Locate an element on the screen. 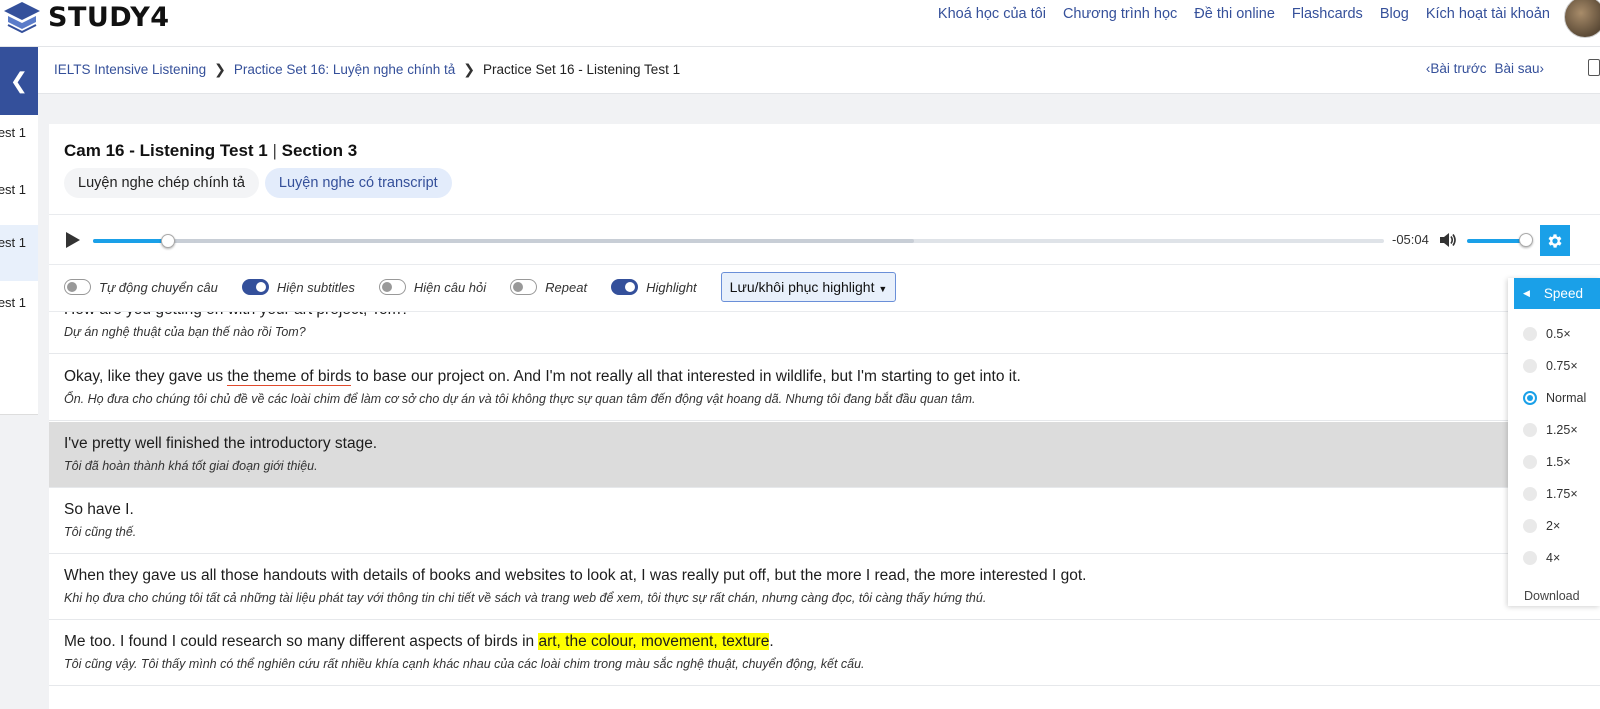 This screenshot has height=709, width=1600. notes-icon is located at coordinates (1594, 67).